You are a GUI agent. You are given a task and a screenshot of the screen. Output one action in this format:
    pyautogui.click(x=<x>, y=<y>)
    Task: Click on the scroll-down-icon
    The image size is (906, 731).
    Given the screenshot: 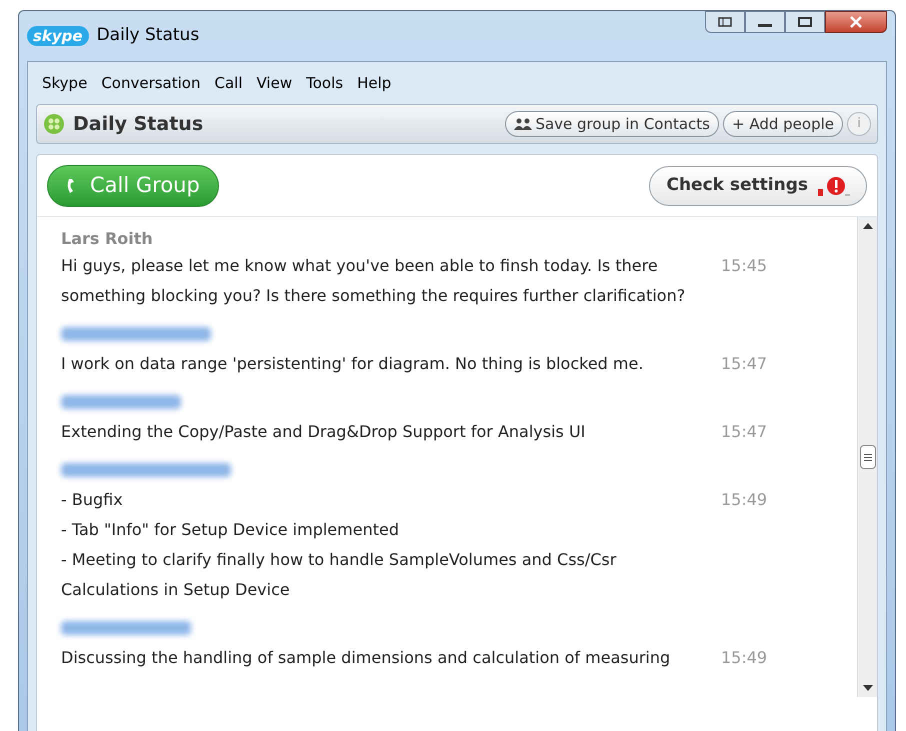 What is the action you would take?
    pyautogui.click(x=867, y=688)
    